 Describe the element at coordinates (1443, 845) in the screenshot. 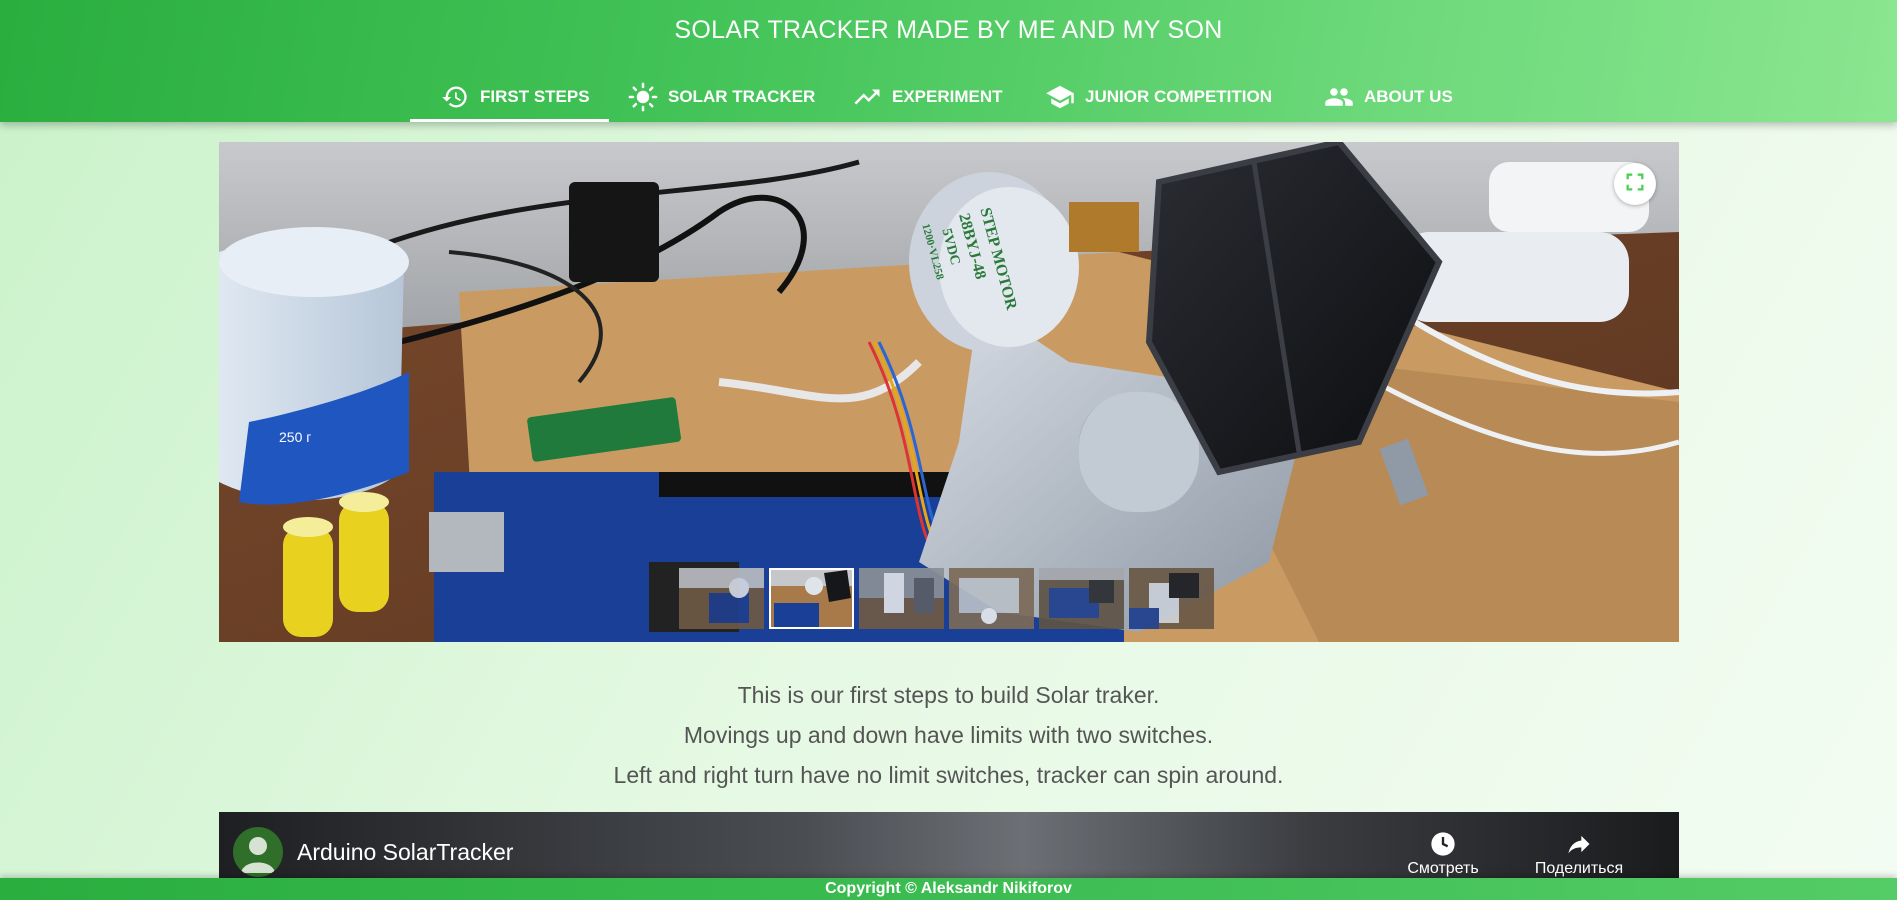

I see `clock-icon` at that location.